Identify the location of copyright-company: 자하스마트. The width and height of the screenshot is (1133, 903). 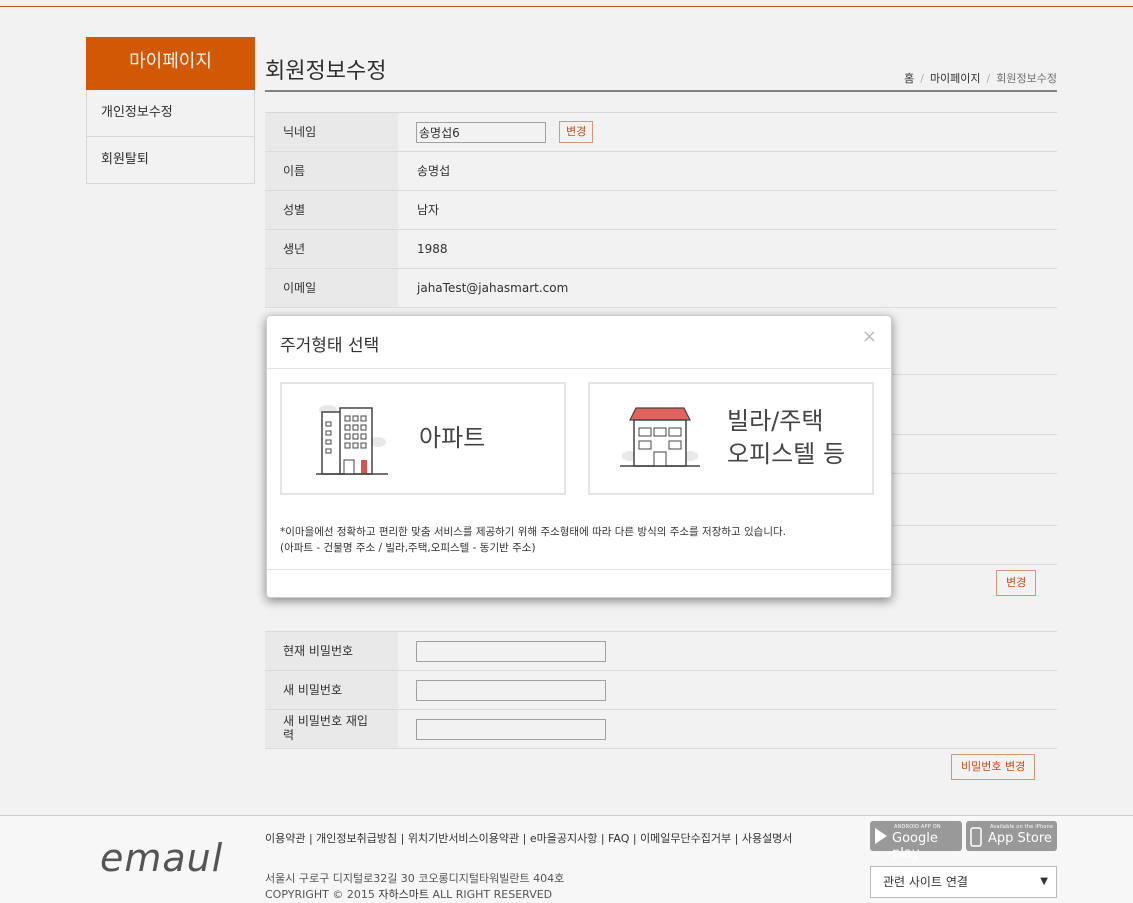
(403, 894).